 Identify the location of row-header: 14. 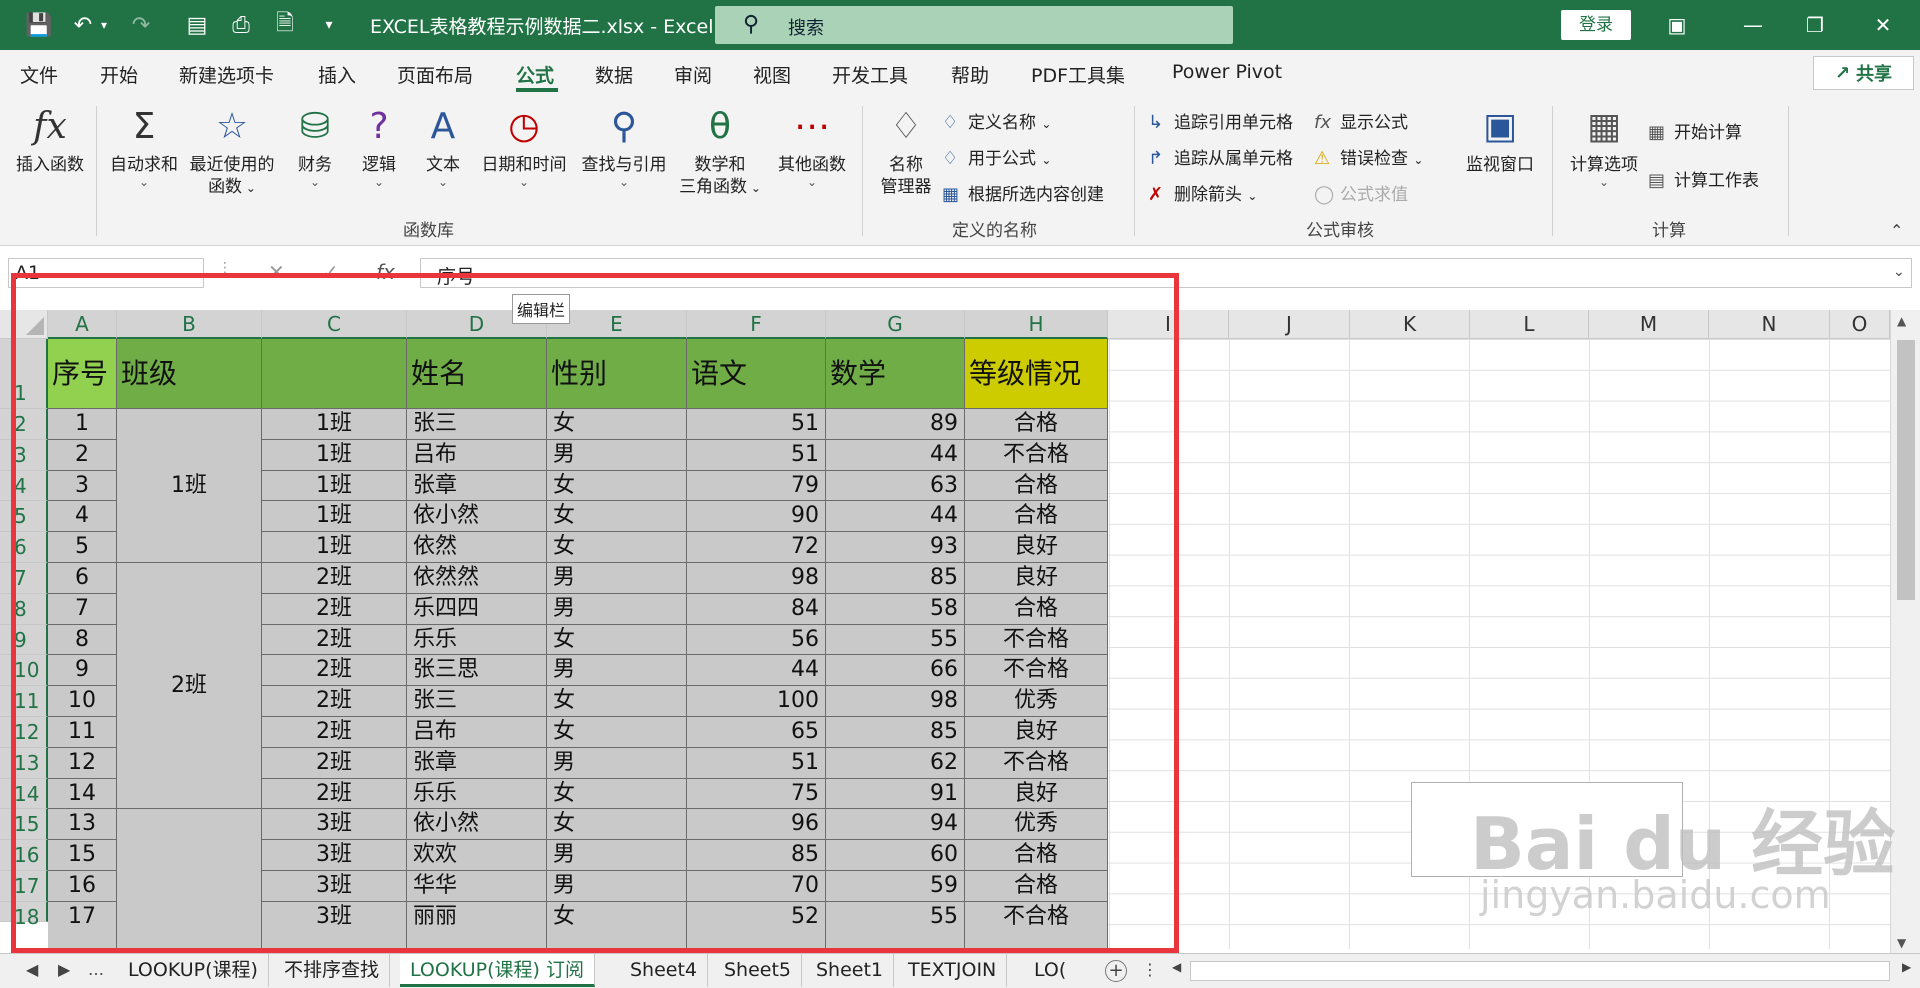
(24, 794).